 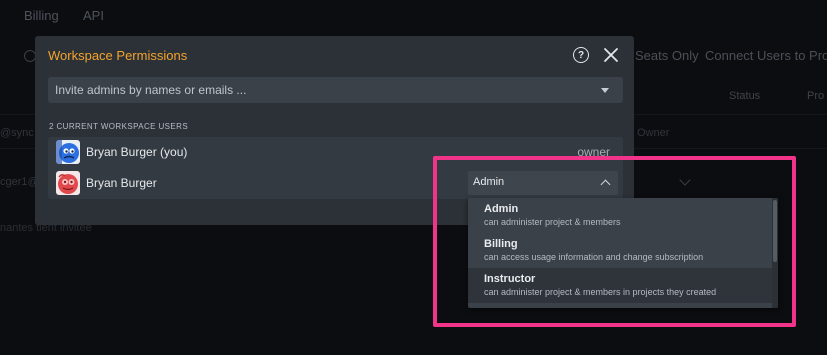 What do you see at coordinates (745, 96) in the screenshot?
I see `column-status: Status` at bounding box center [745, 96].